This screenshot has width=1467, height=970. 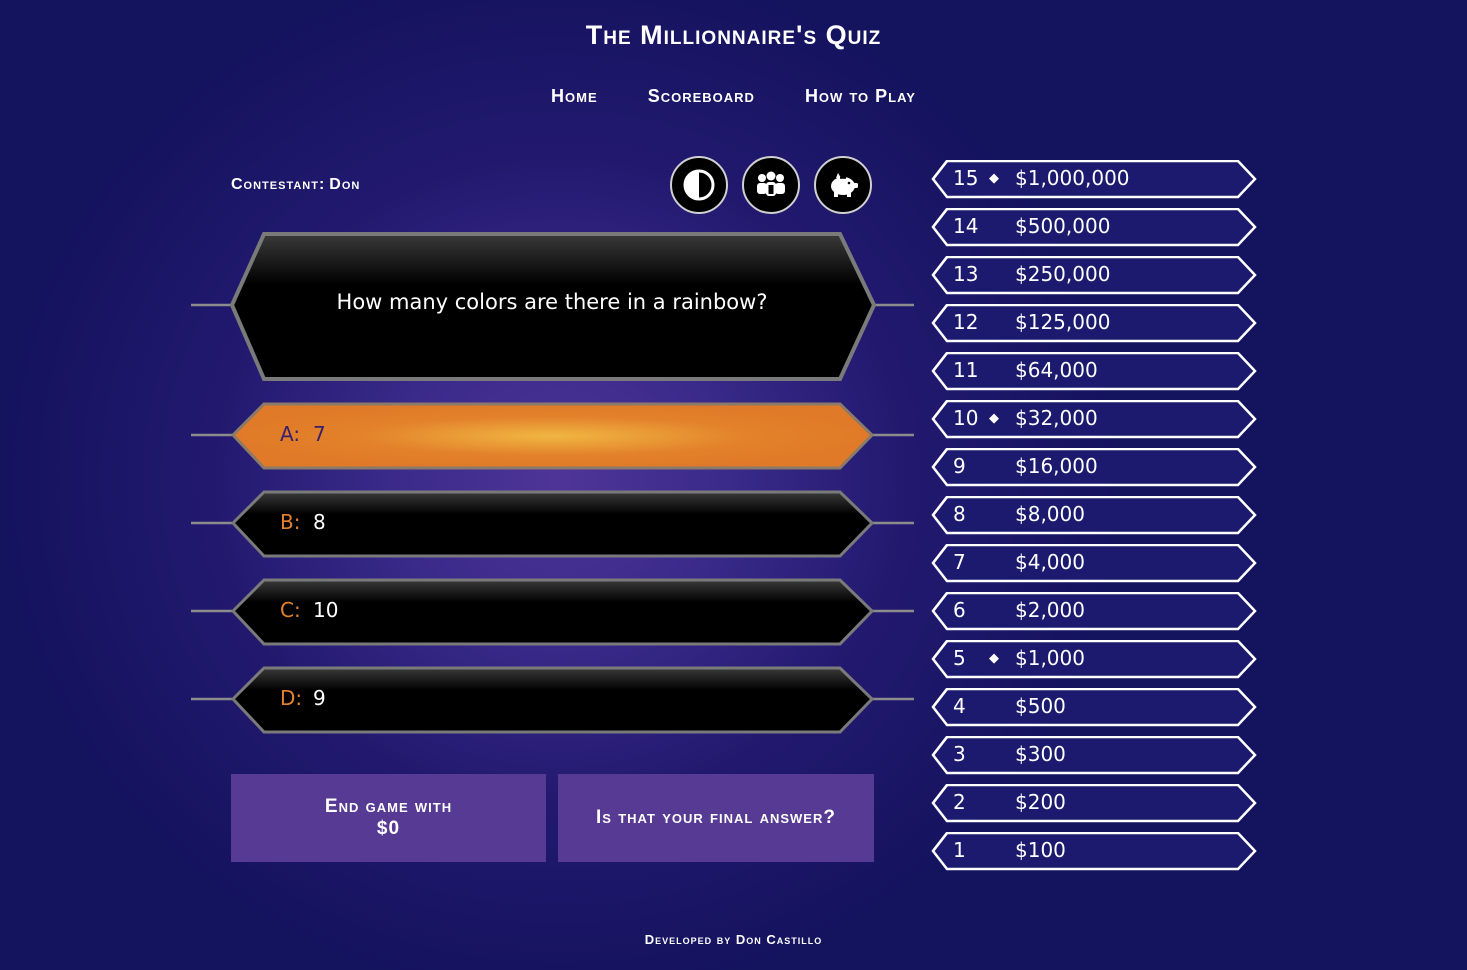 What do you see at coordinates (1056, 466) in the screenshot?
I see `prize-amount: $16,000` at bounding box center [1056, 466].